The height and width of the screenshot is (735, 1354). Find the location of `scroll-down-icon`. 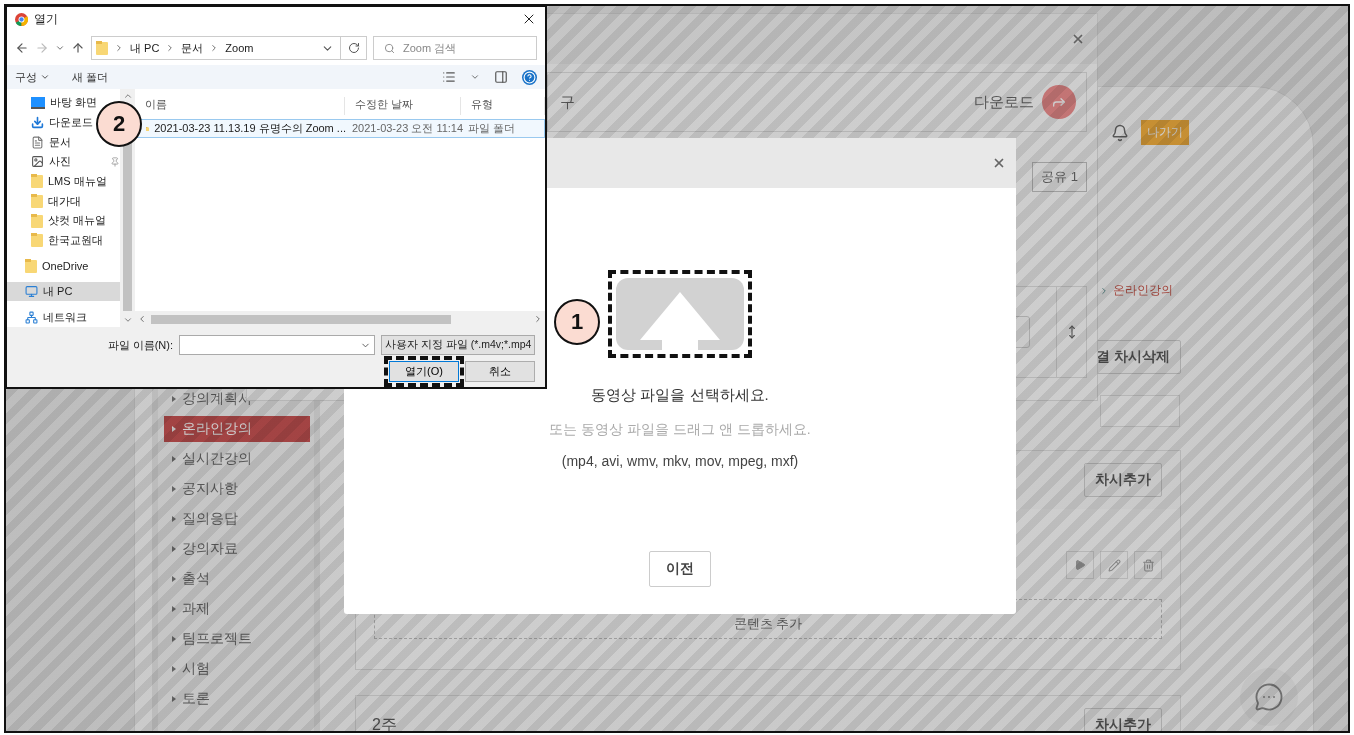

scroll-down-icon is located at coordinates (127, 320).